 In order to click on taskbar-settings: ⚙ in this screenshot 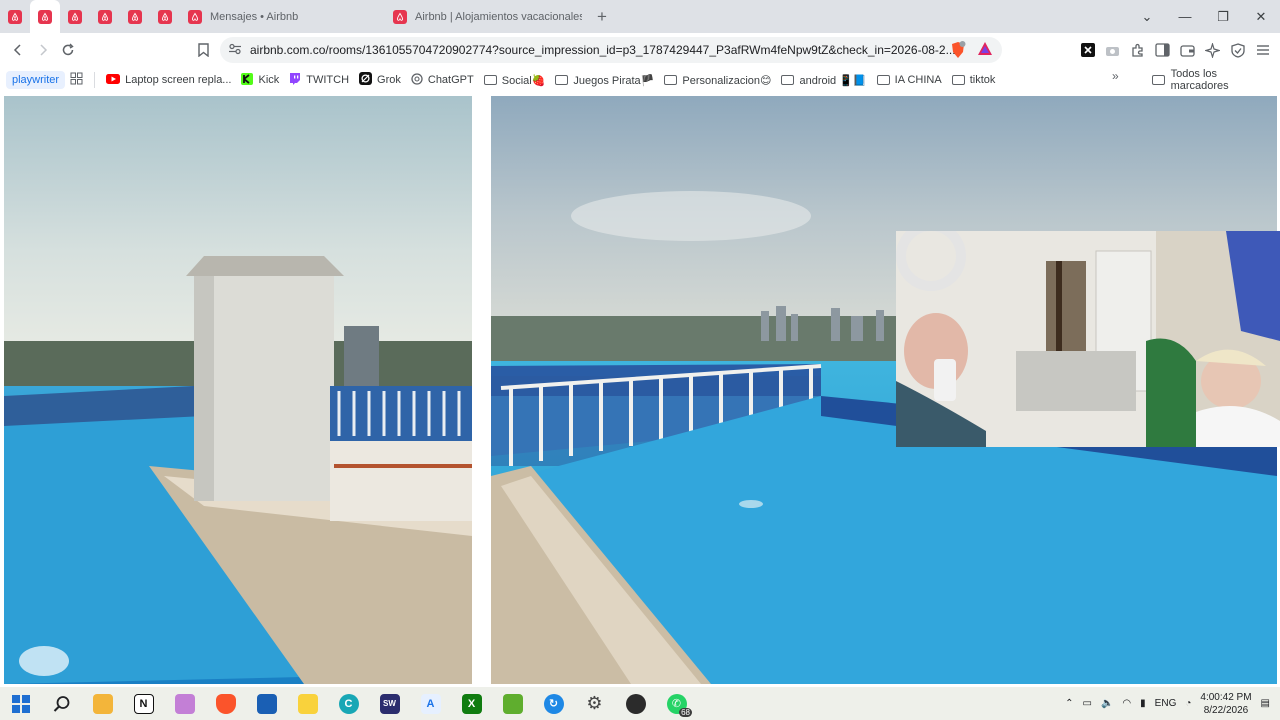, I will do `click(594, 703)`.